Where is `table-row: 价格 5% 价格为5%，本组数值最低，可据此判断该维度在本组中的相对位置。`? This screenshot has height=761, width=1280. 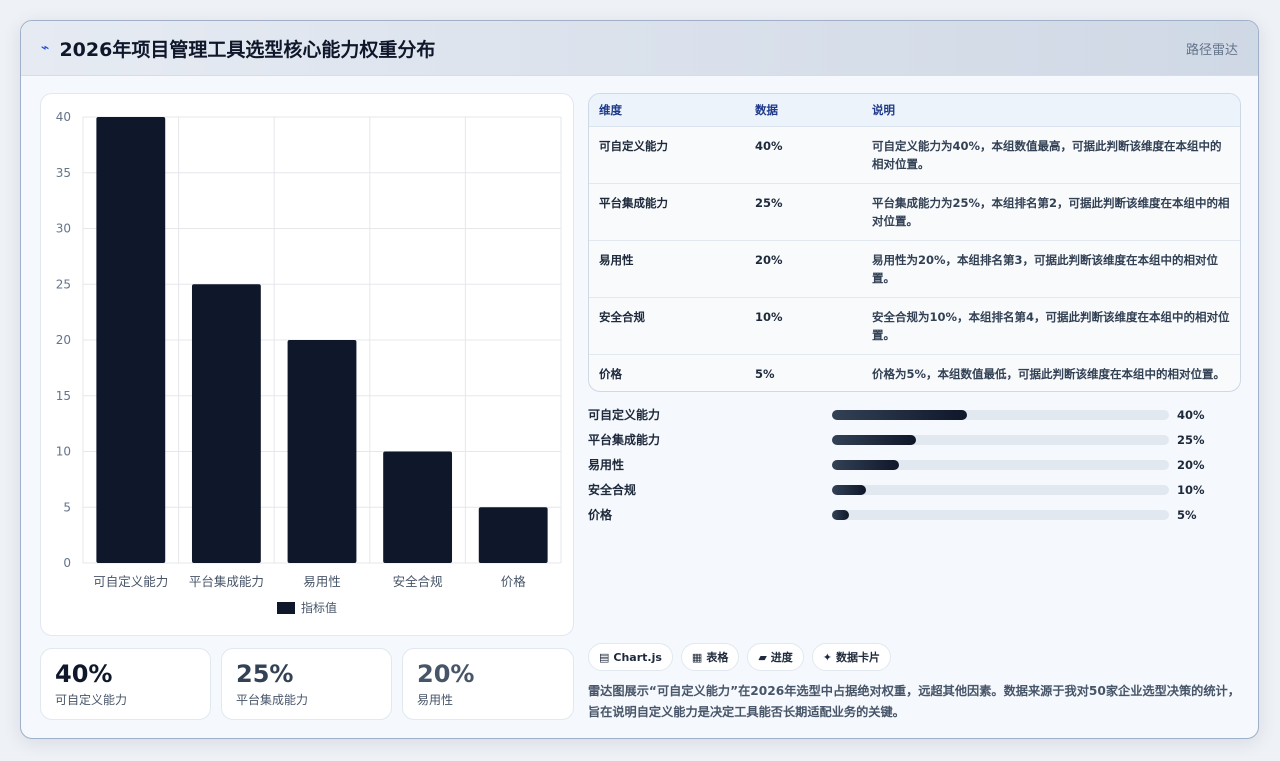
table-row: 价格 5% 价格为5%，本组数值最低，可据此判断该维度在本组中的相对位置。 is located at coordinates (914, 372).